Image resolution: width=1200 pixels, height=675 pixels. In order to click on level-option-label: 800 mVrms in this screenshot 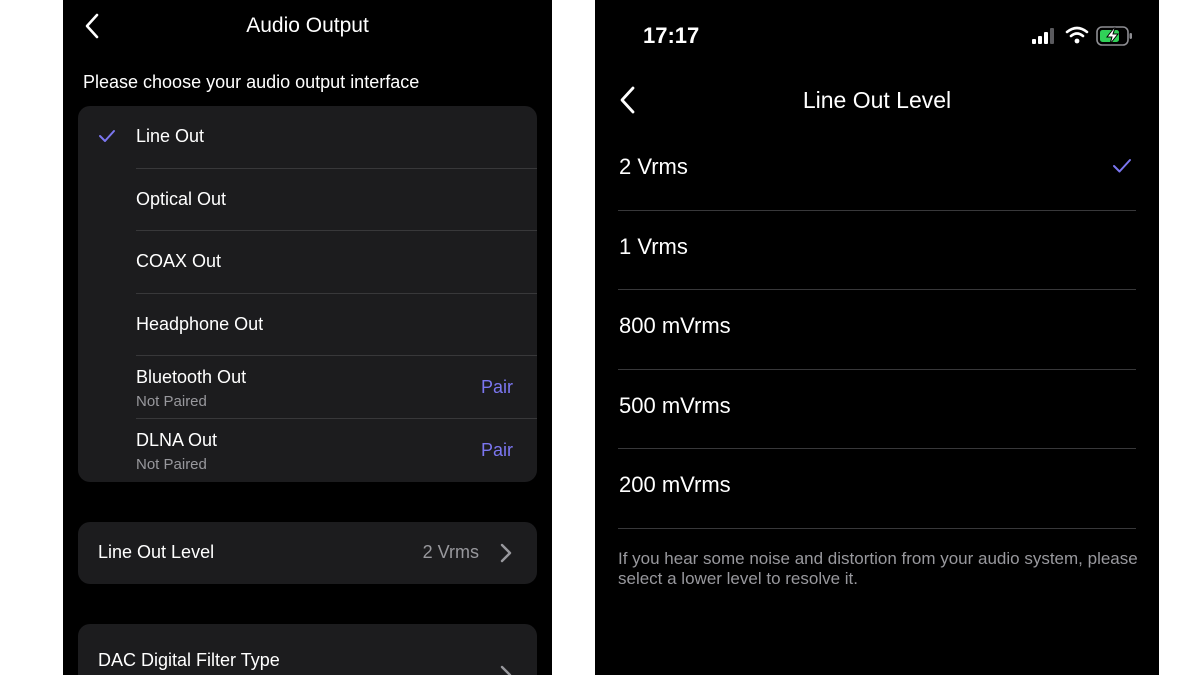, I will do `click(675, 325)`.